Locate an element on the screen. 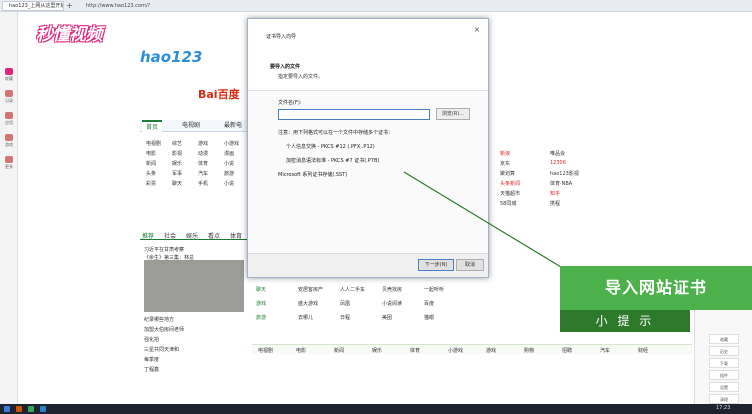 The image size is (752, 414). tab-home: 首页 is located at coordinates (152, 126).